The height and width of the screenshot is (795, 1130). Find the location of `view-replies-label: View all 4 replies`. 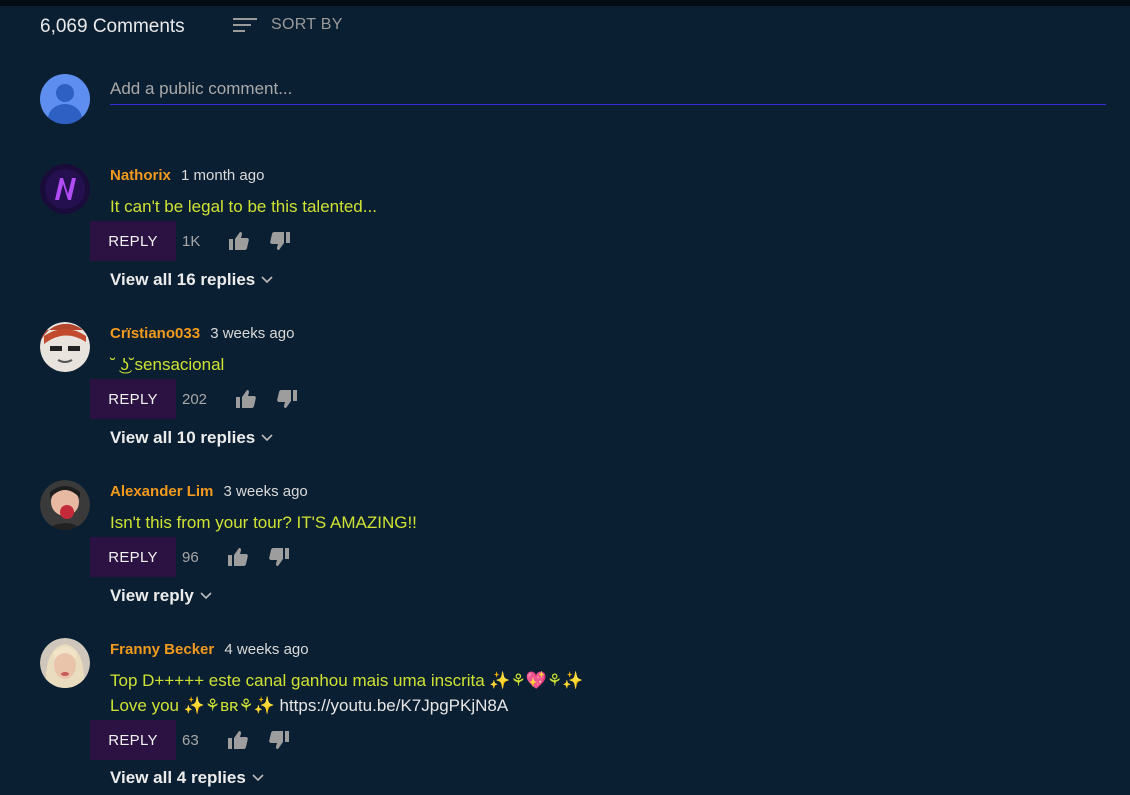

view-replies-label: View all 4 replies is located at coordinates (178, 777).